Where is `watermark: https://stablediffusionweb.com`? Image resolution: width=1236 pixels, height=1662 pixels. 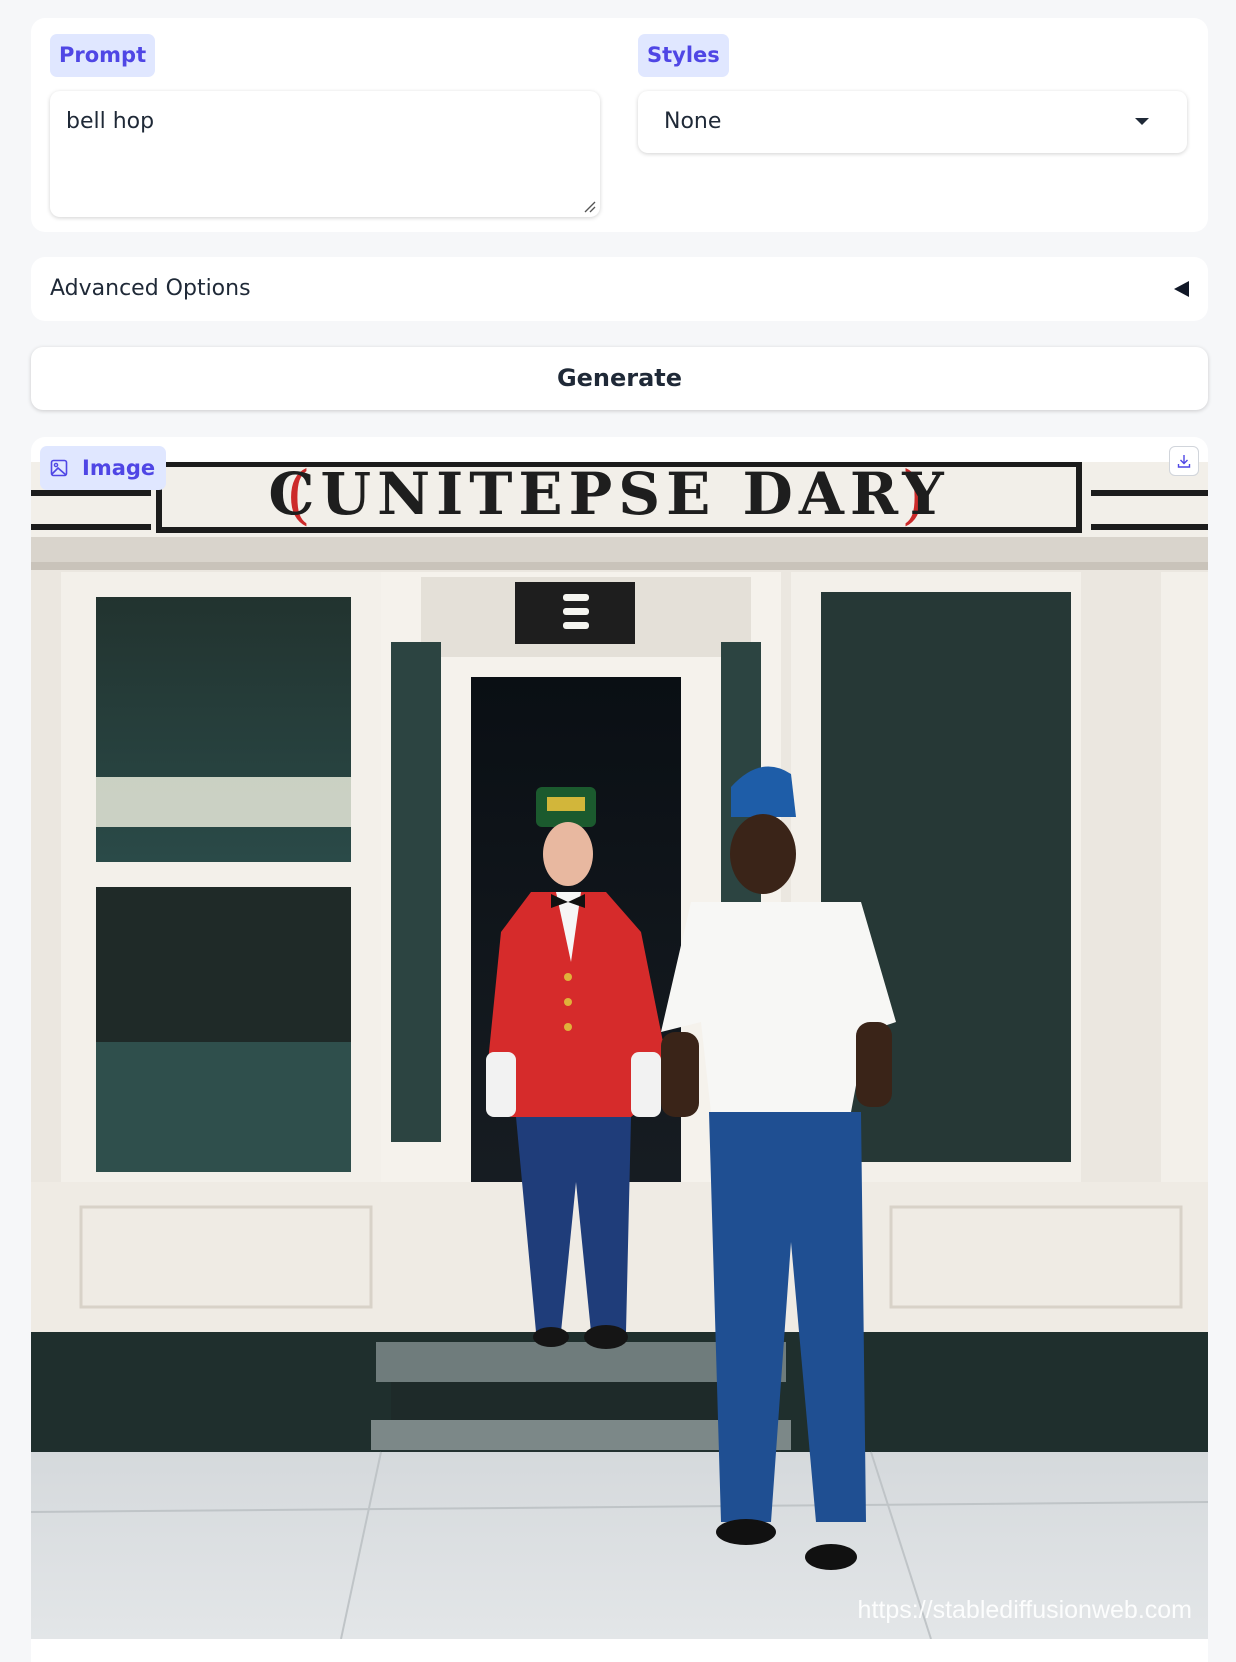
watermark: https://stablediffusionweb.com is located at coordinates (1024, 1610).